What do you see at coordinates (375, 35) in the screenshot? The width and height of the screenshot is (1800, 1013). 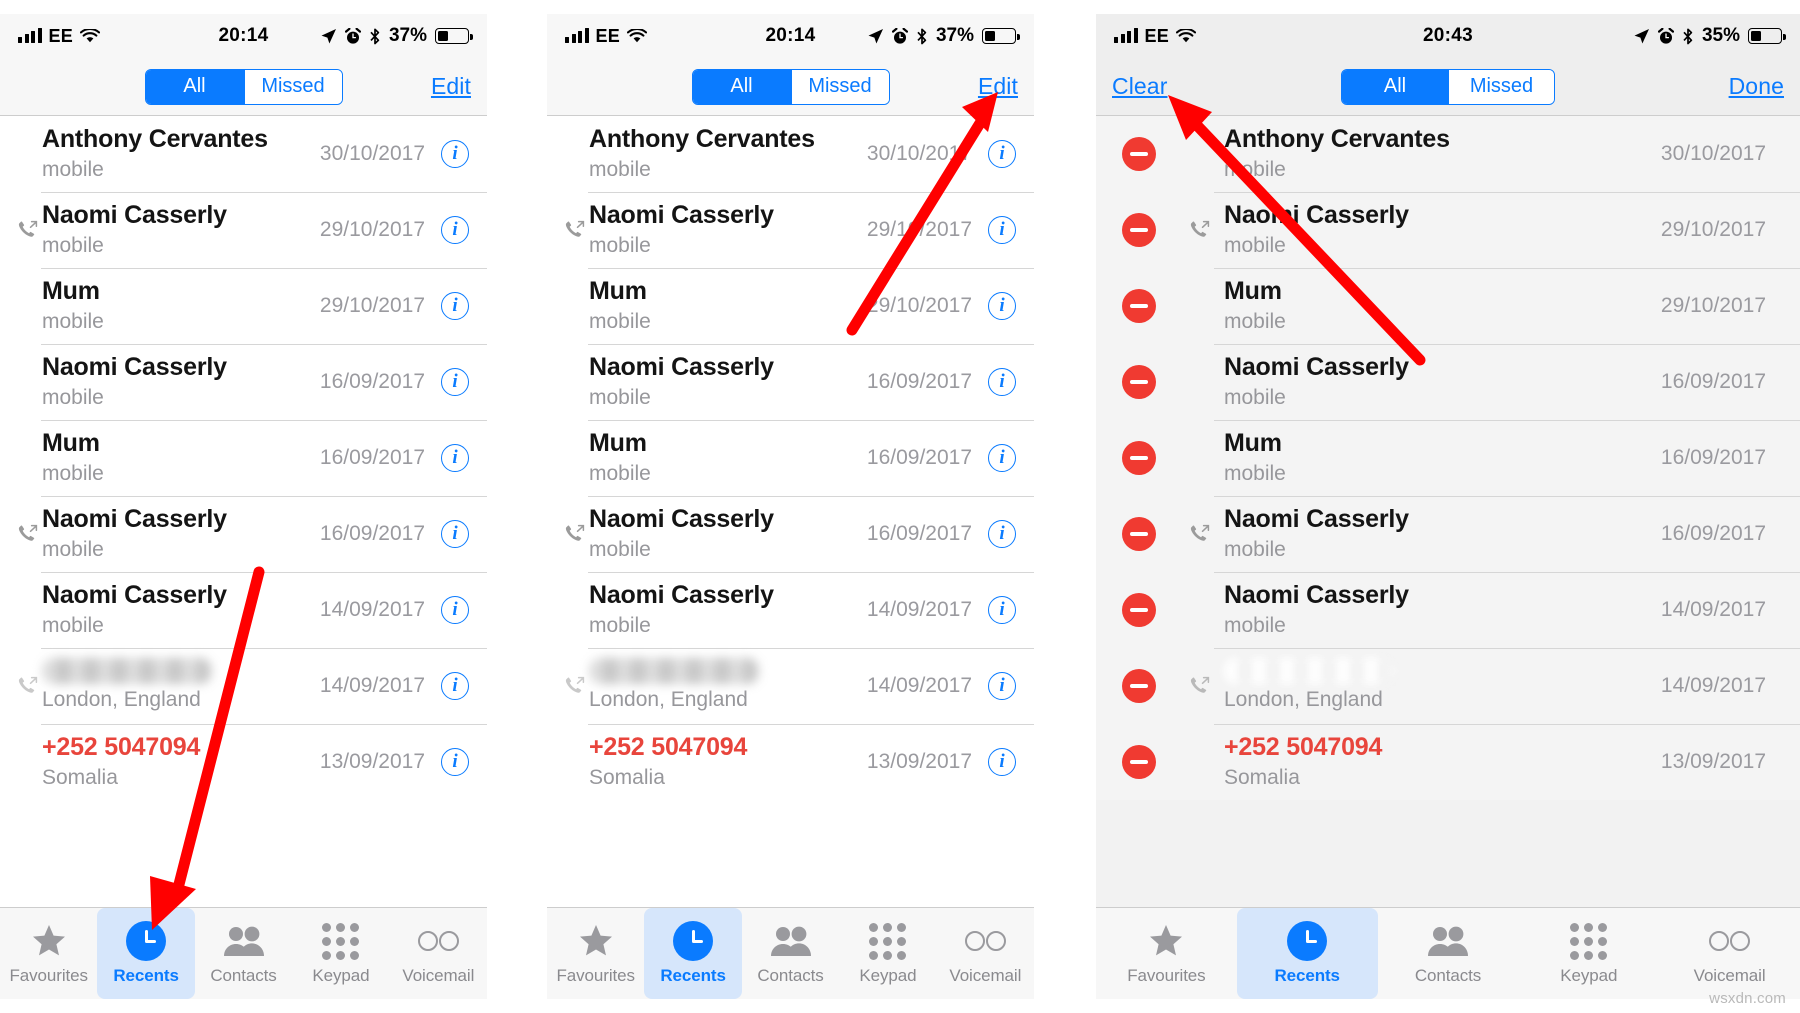 I see `bluetooth-icon` at bounding box center [375, 35].